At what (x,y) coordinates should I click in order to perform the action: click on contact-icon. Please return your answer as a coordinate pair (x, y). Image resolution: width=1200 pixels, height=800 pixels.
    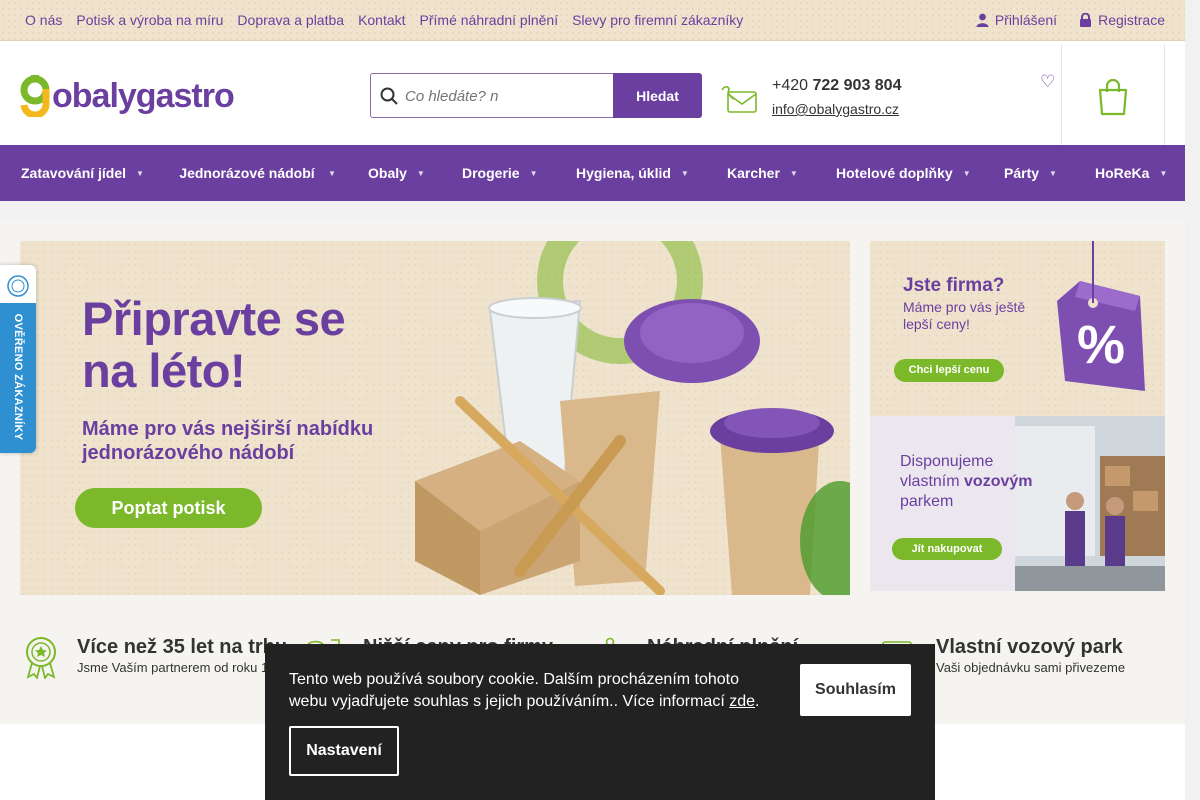
    Looking at the image, I should click on (739, 99).